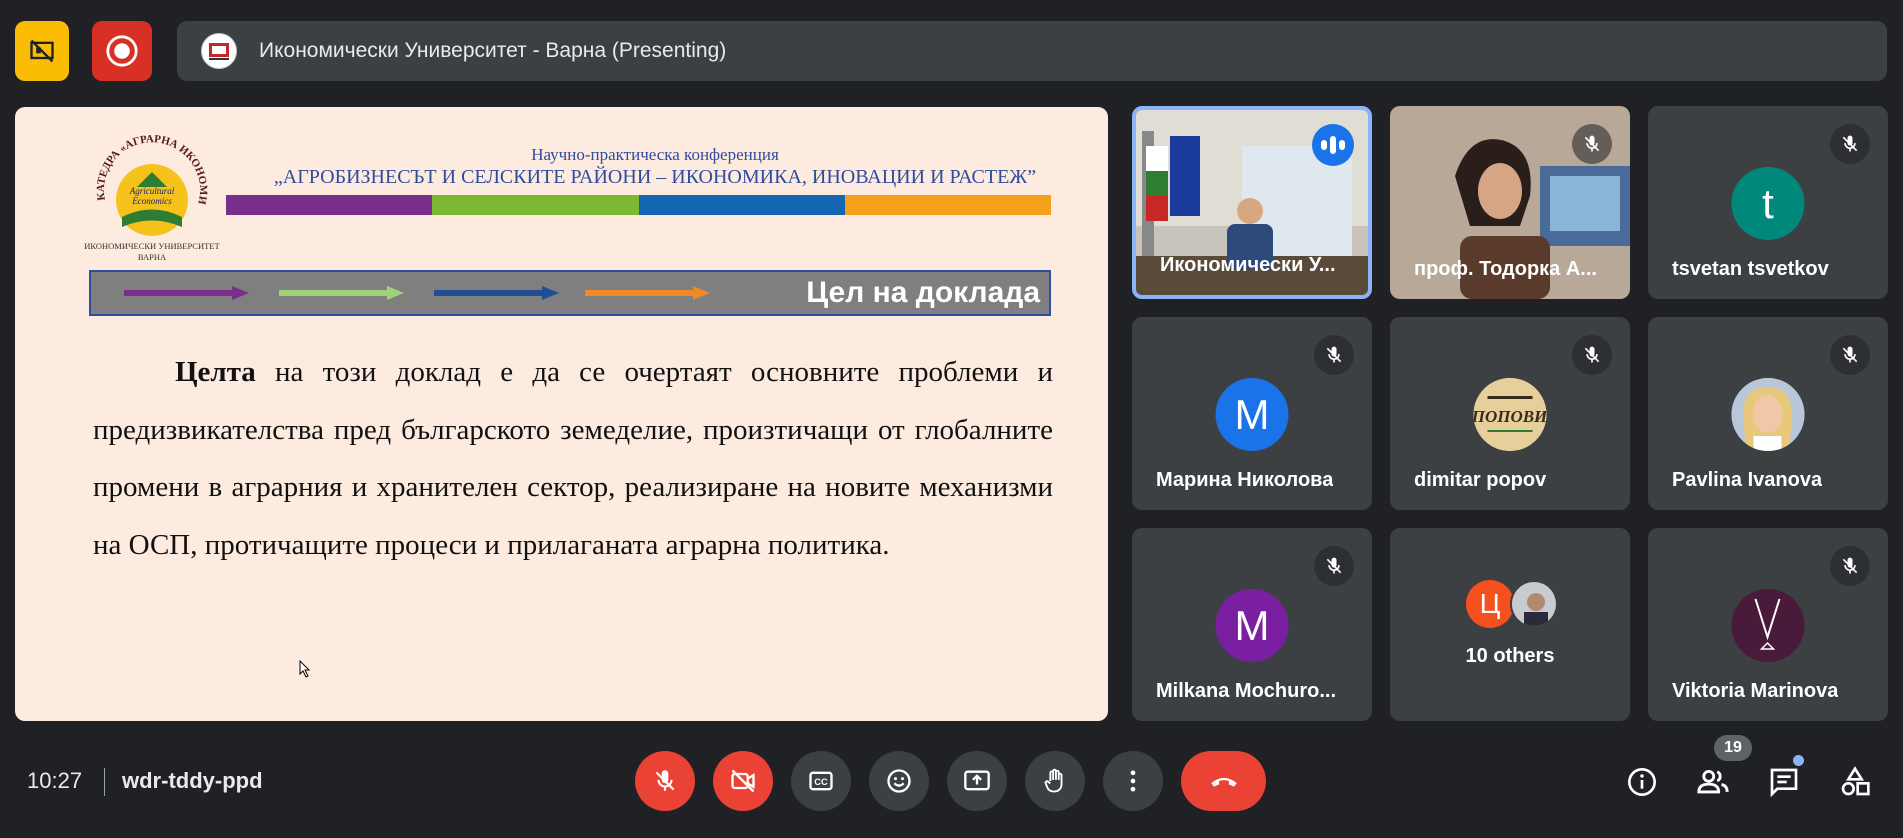 This screenshot has height=838, width=1903. I want to click on captions-button: CC, so click(821, 781).